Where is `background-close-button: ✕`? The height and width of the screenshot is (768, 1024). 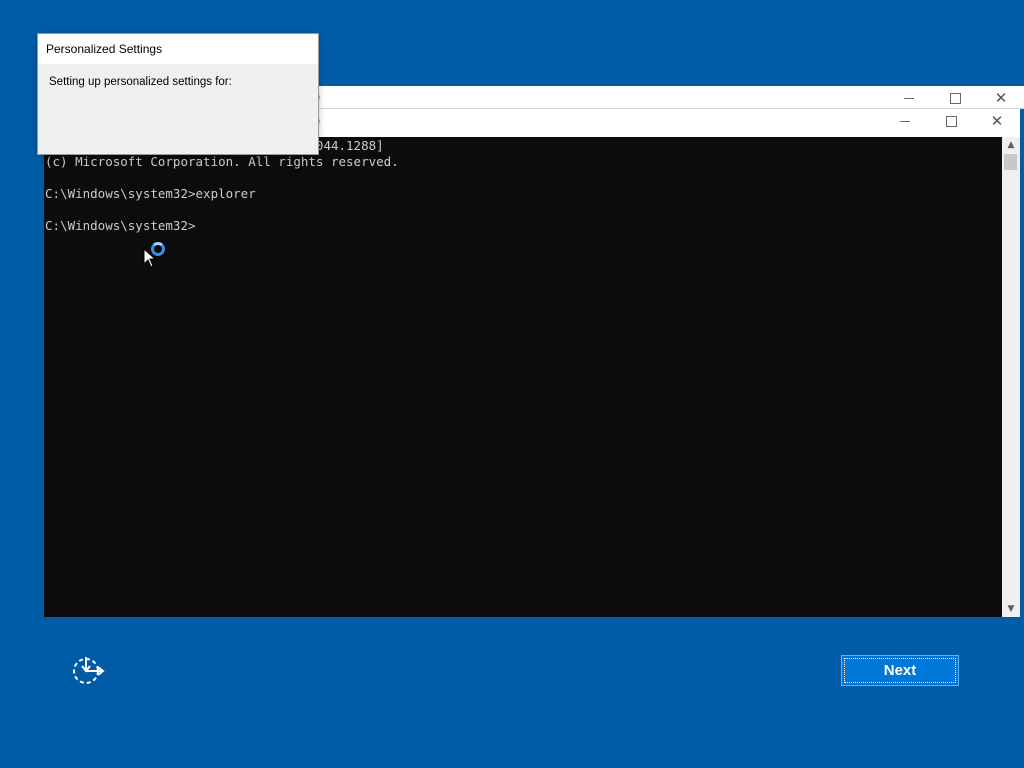 background-close-button: ✕ is located at coordinates (1001, 98).